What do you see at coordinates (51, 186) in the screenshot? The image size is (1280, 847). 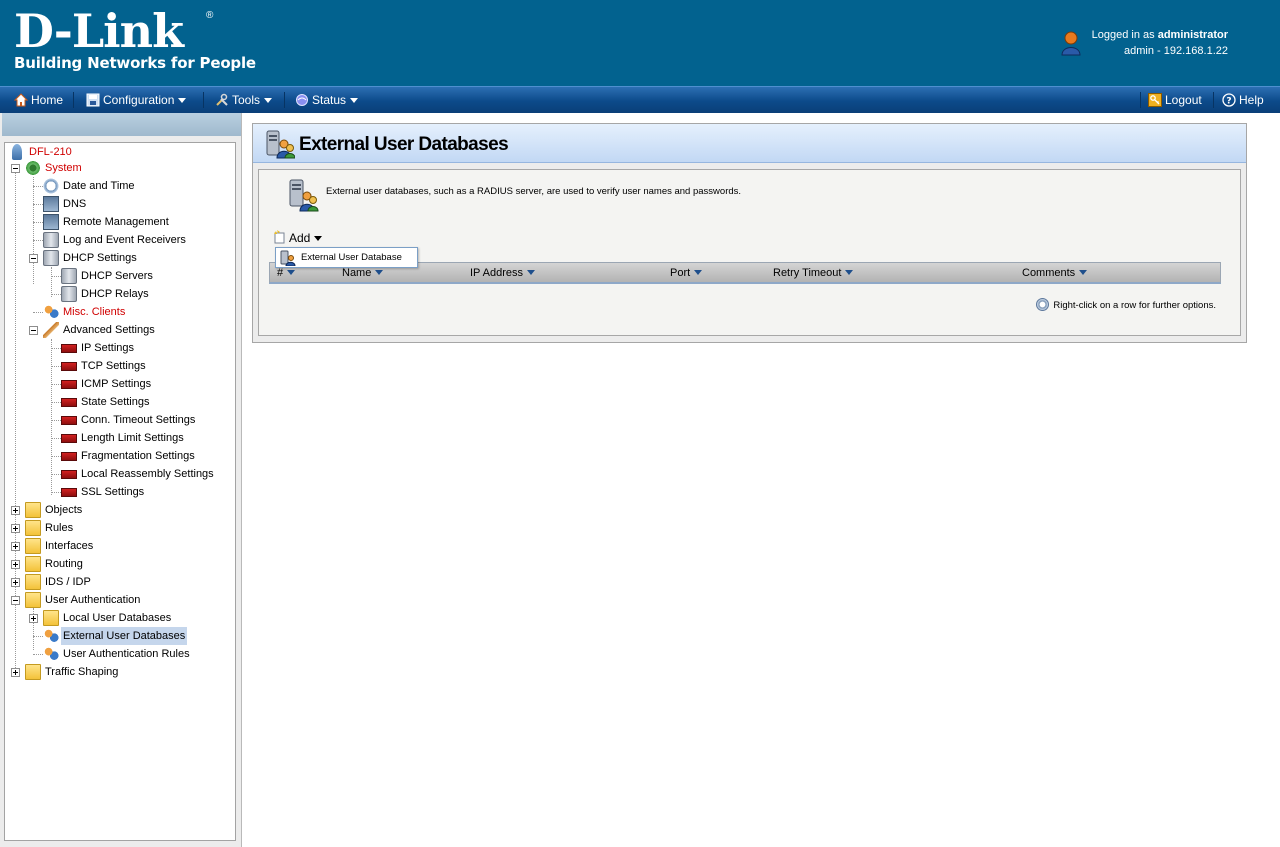 I see `clock-icon` at bounding box center [51, 186].